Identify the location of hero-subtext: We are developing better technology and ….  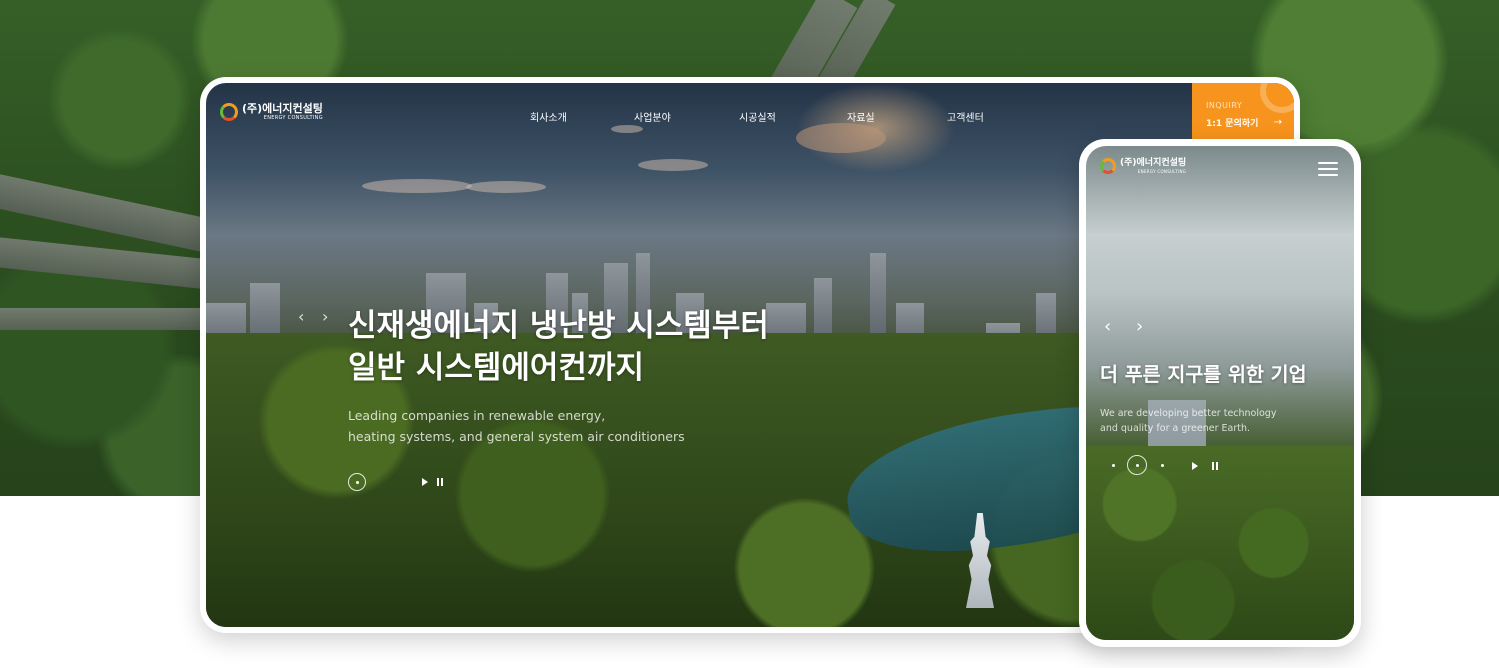
(1188, 421).